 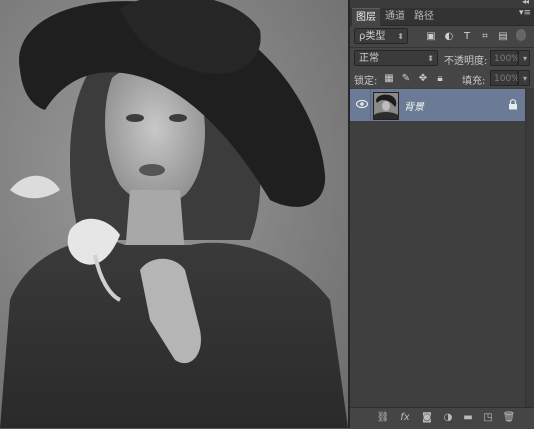 I want to click on fx-icon: fx, so click(x=405, y=418).